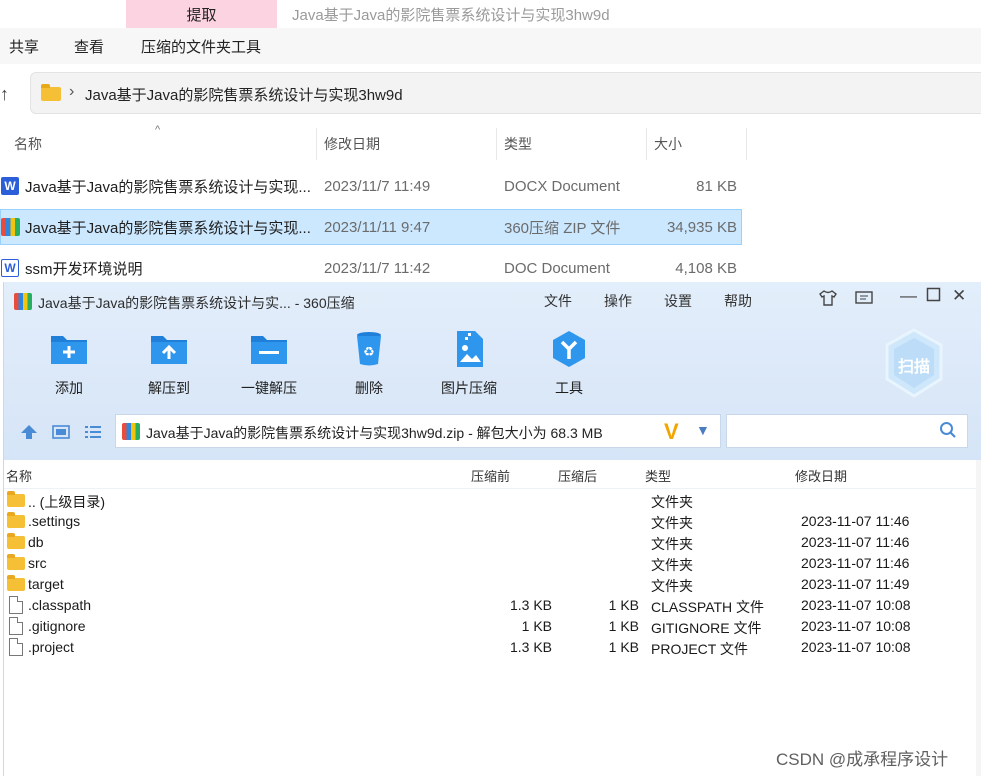 The width and height of the screenshot is (981, 776). I want to click on toolbar-add-button: 添加, so click(69, 365).